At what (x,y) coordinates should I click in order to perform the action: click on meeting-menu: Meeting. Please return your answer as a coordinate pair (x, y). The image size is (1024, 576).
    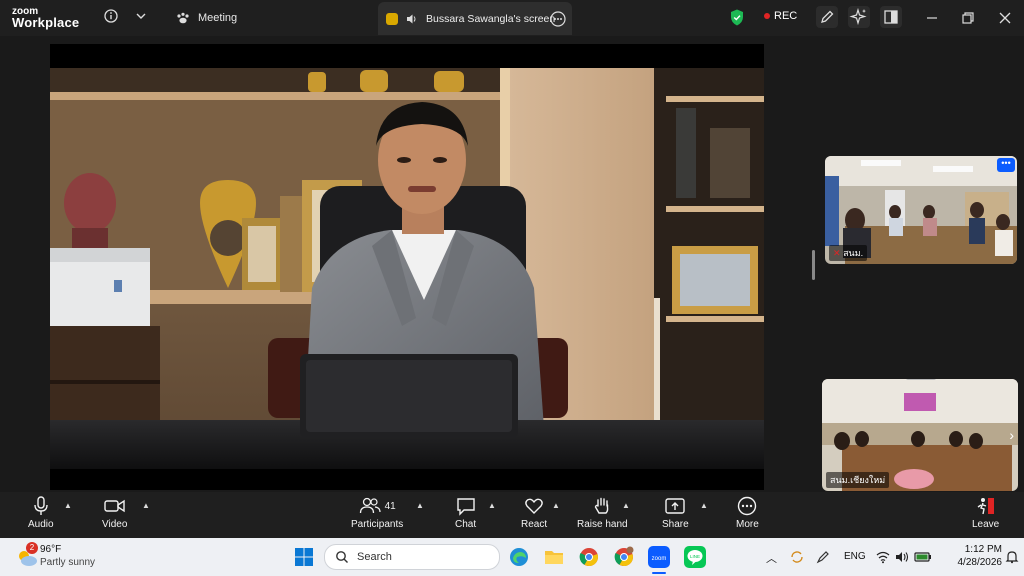
    Looking at the image, I should click on (206, 18).